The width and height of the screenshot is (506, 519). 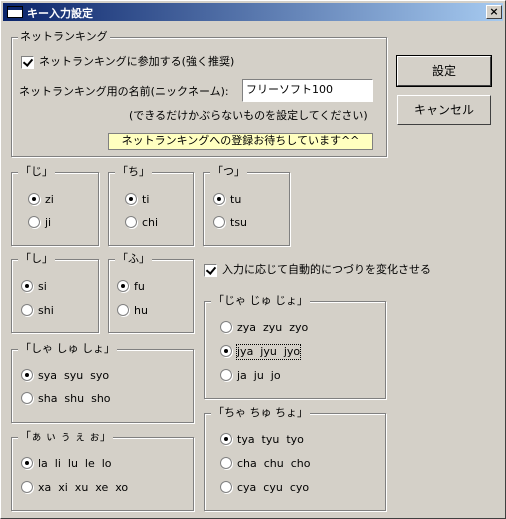 I want to click on sha-group-label: 「しゃ しゅ しょ」, so click(x=67, y=349).